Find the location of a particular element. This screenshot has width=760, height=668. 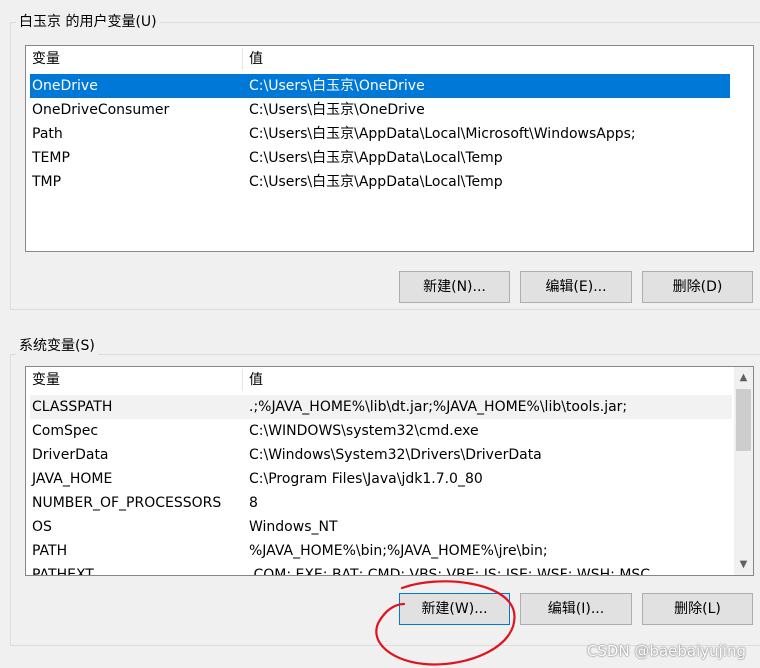

row-value: C:\Program Files\Java\jdk1.7.0_80 is located at coordinates (366, 479).